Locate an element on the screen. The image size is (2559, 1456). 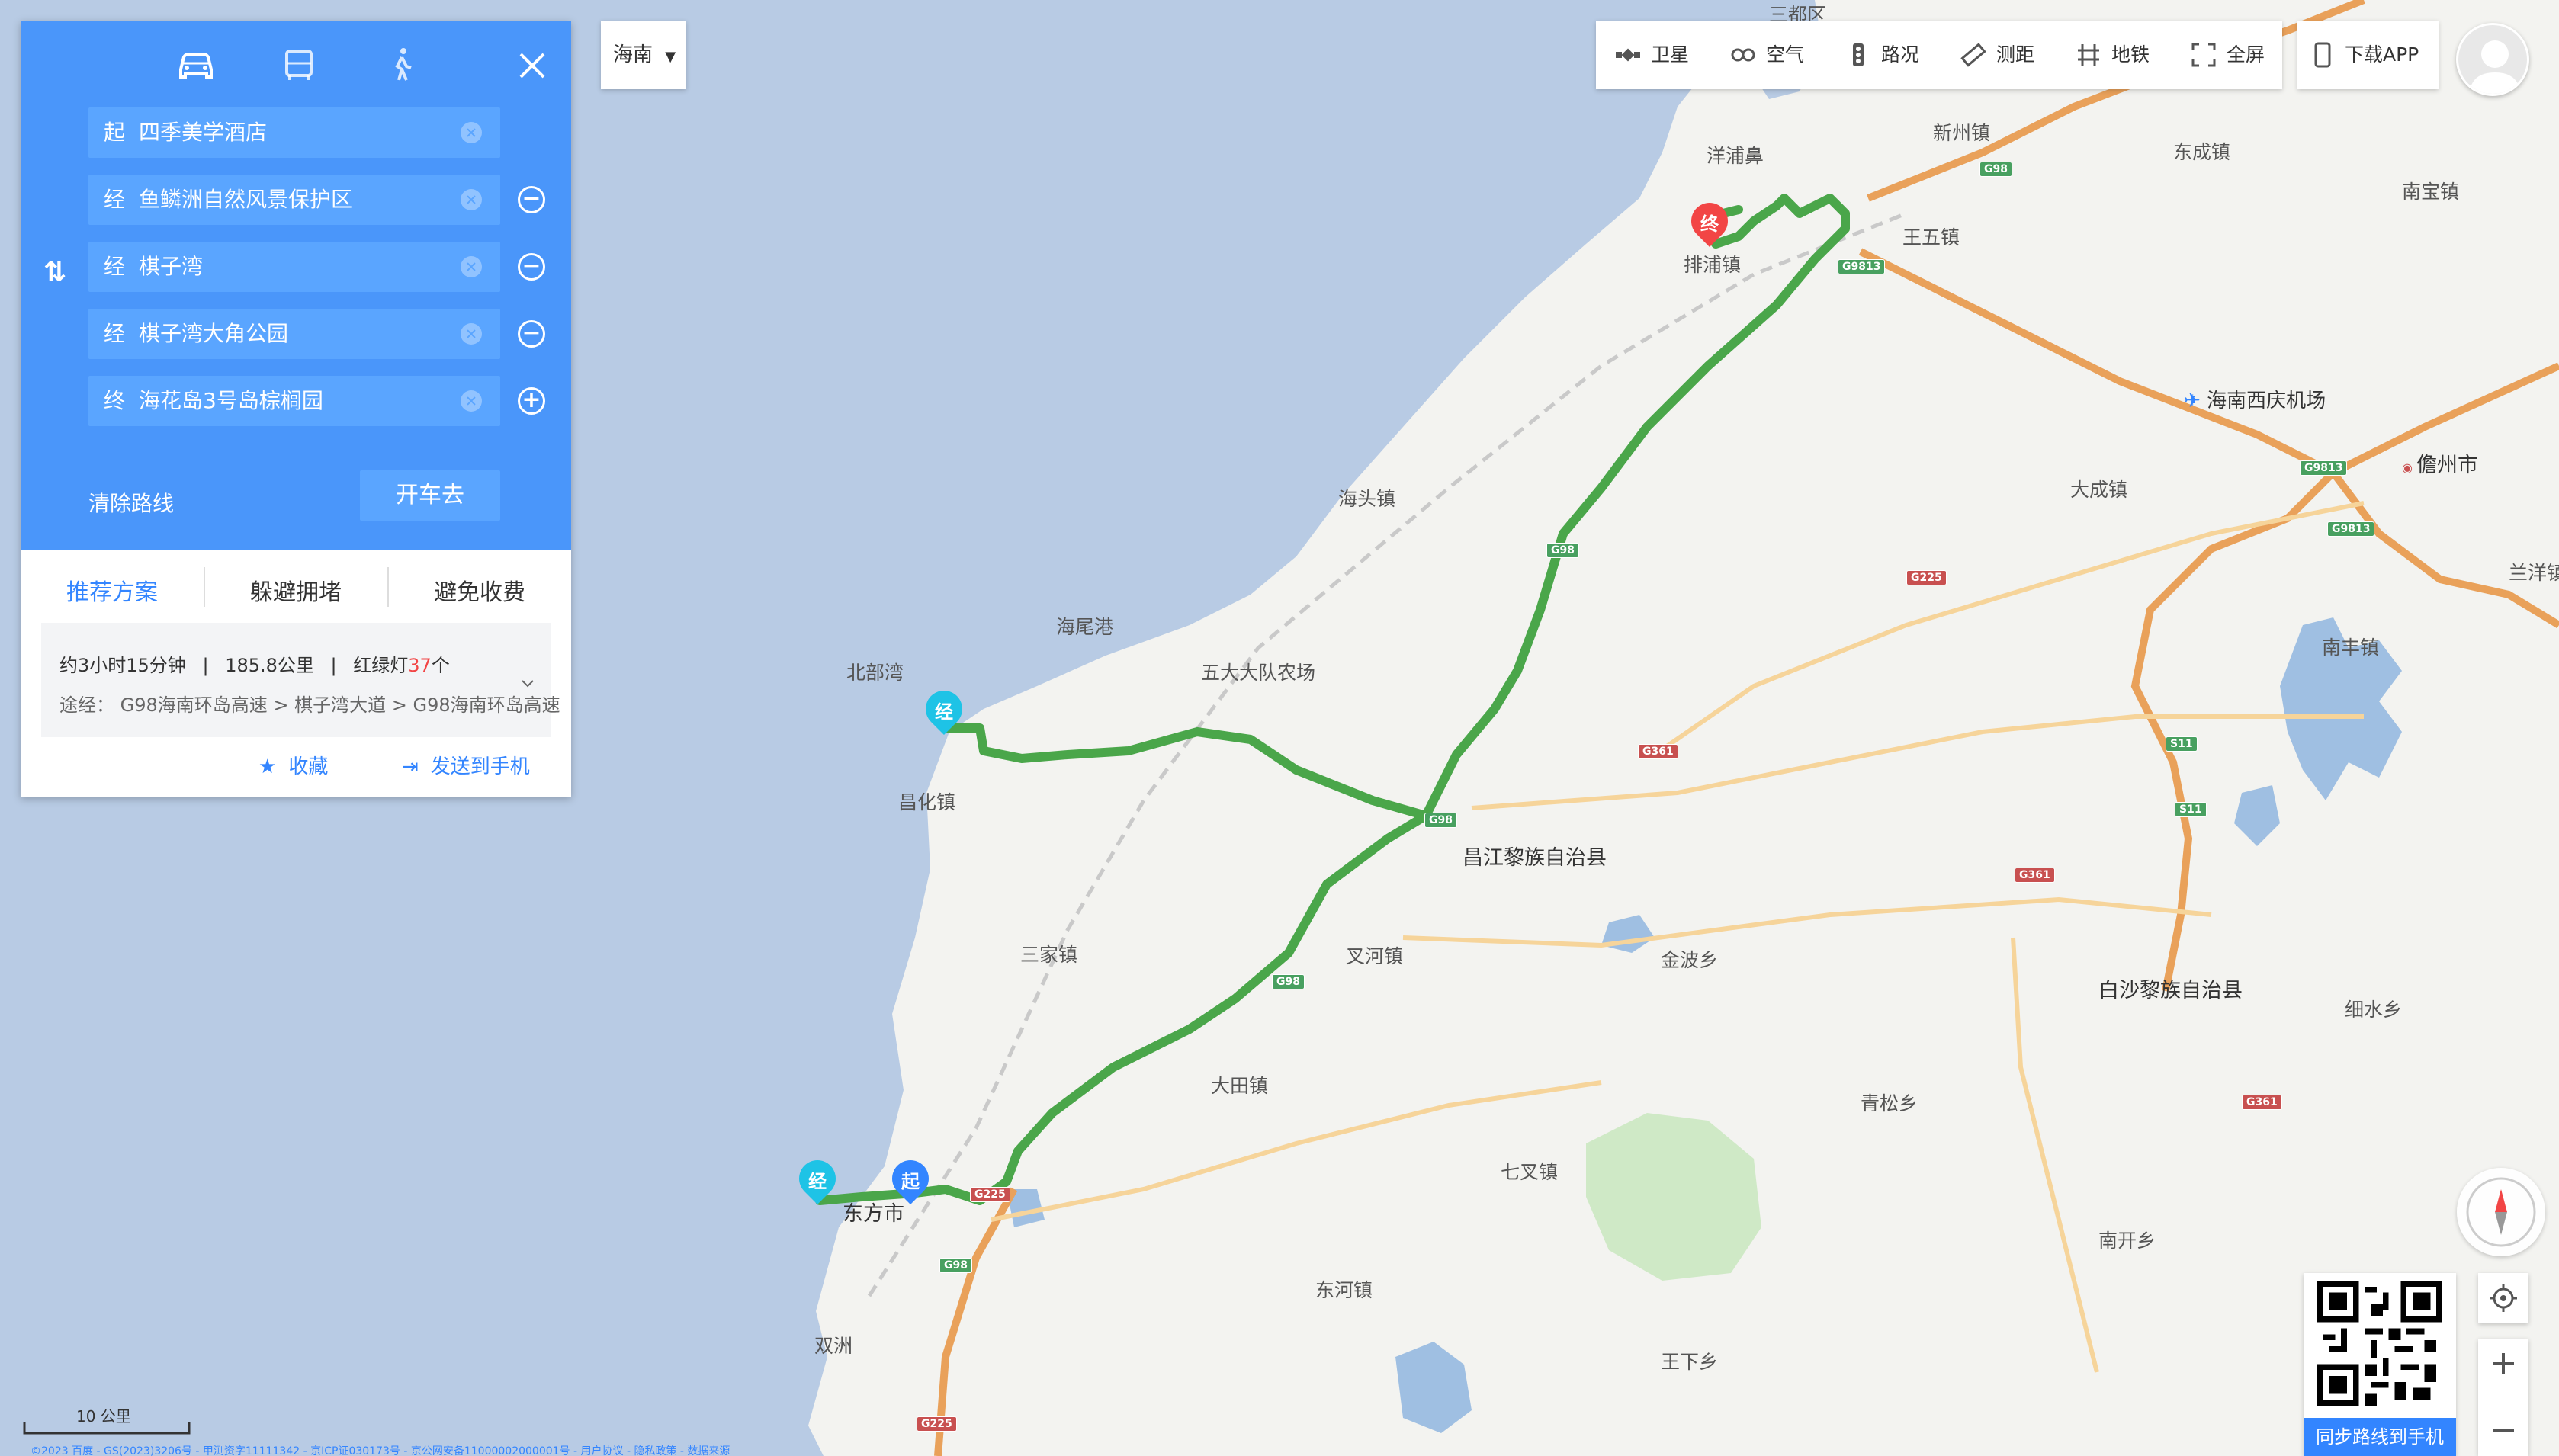
route-distance: 185.8公里 is located at coordinates (270, 665).